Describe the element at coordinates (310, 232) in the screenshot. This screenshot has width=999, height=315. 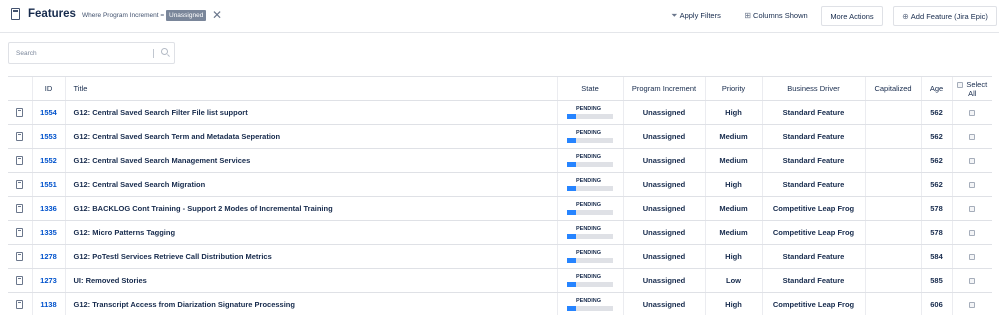
I see `feature-title: G12: Micro Patterns Tagging` at that location.